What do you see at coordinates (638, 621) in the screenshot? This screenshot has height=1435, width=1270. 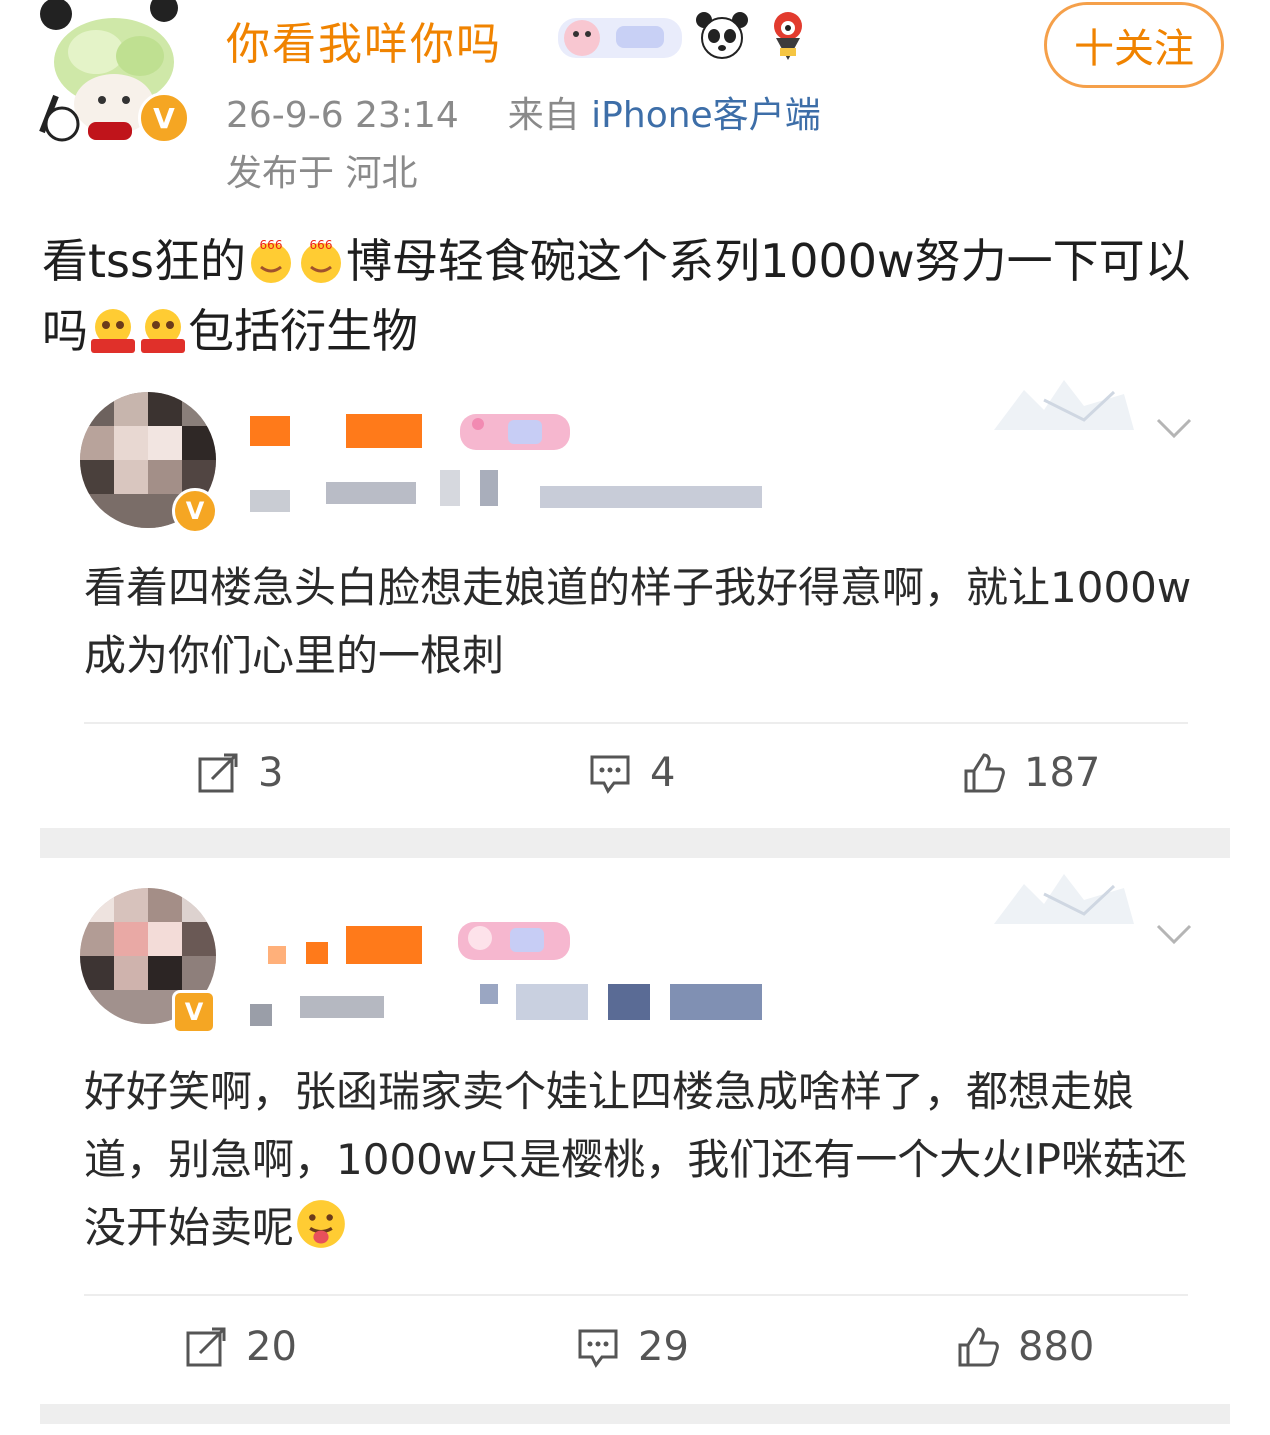 I see `comment-text: 看着四楼急头白脸想走娘道的样子我好得意啊，就让1000w成为你们心里的一根刺` at bounding box center [638, 621].